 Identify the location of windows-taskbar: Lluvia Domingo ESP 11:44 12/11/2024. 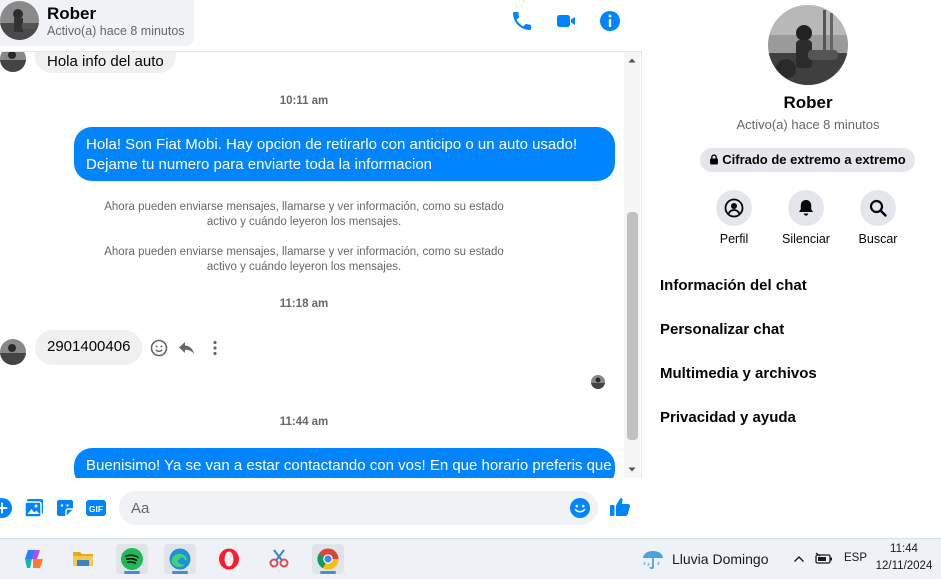
(470, 558).